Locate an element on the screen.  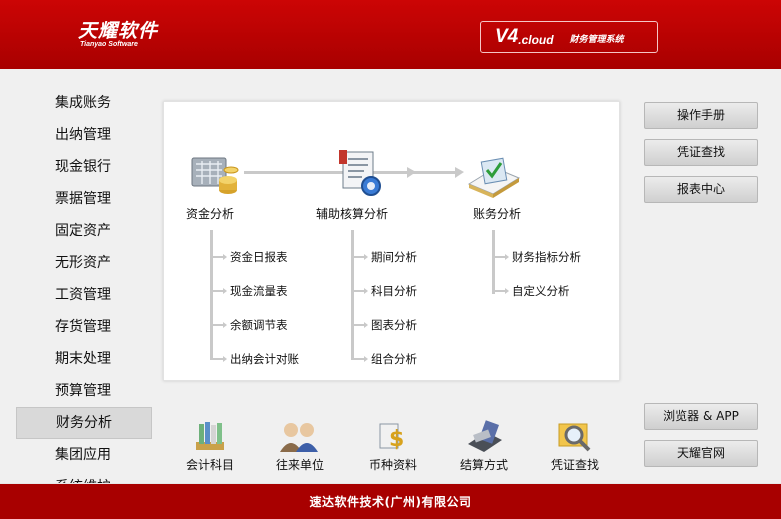
sub-item-label: 财务指标分析 is located at coordinates (546, 257).